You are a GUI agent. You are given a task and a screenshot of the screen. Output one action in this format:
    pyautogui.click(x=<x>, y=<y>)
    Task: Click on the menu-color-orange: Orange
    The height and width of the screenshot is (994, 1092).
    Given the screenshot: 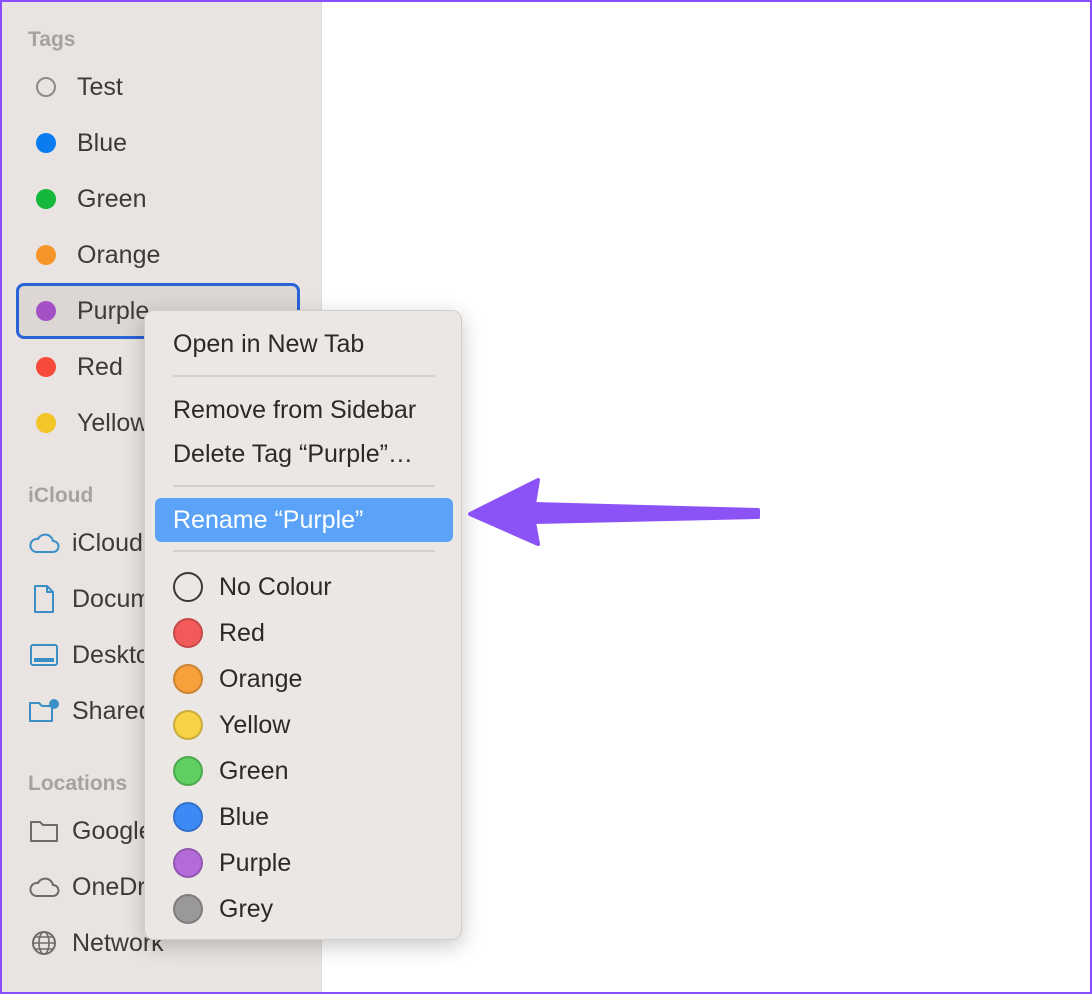 What is the action you would take?
    pyautogui.click(x=237, y=679)
    